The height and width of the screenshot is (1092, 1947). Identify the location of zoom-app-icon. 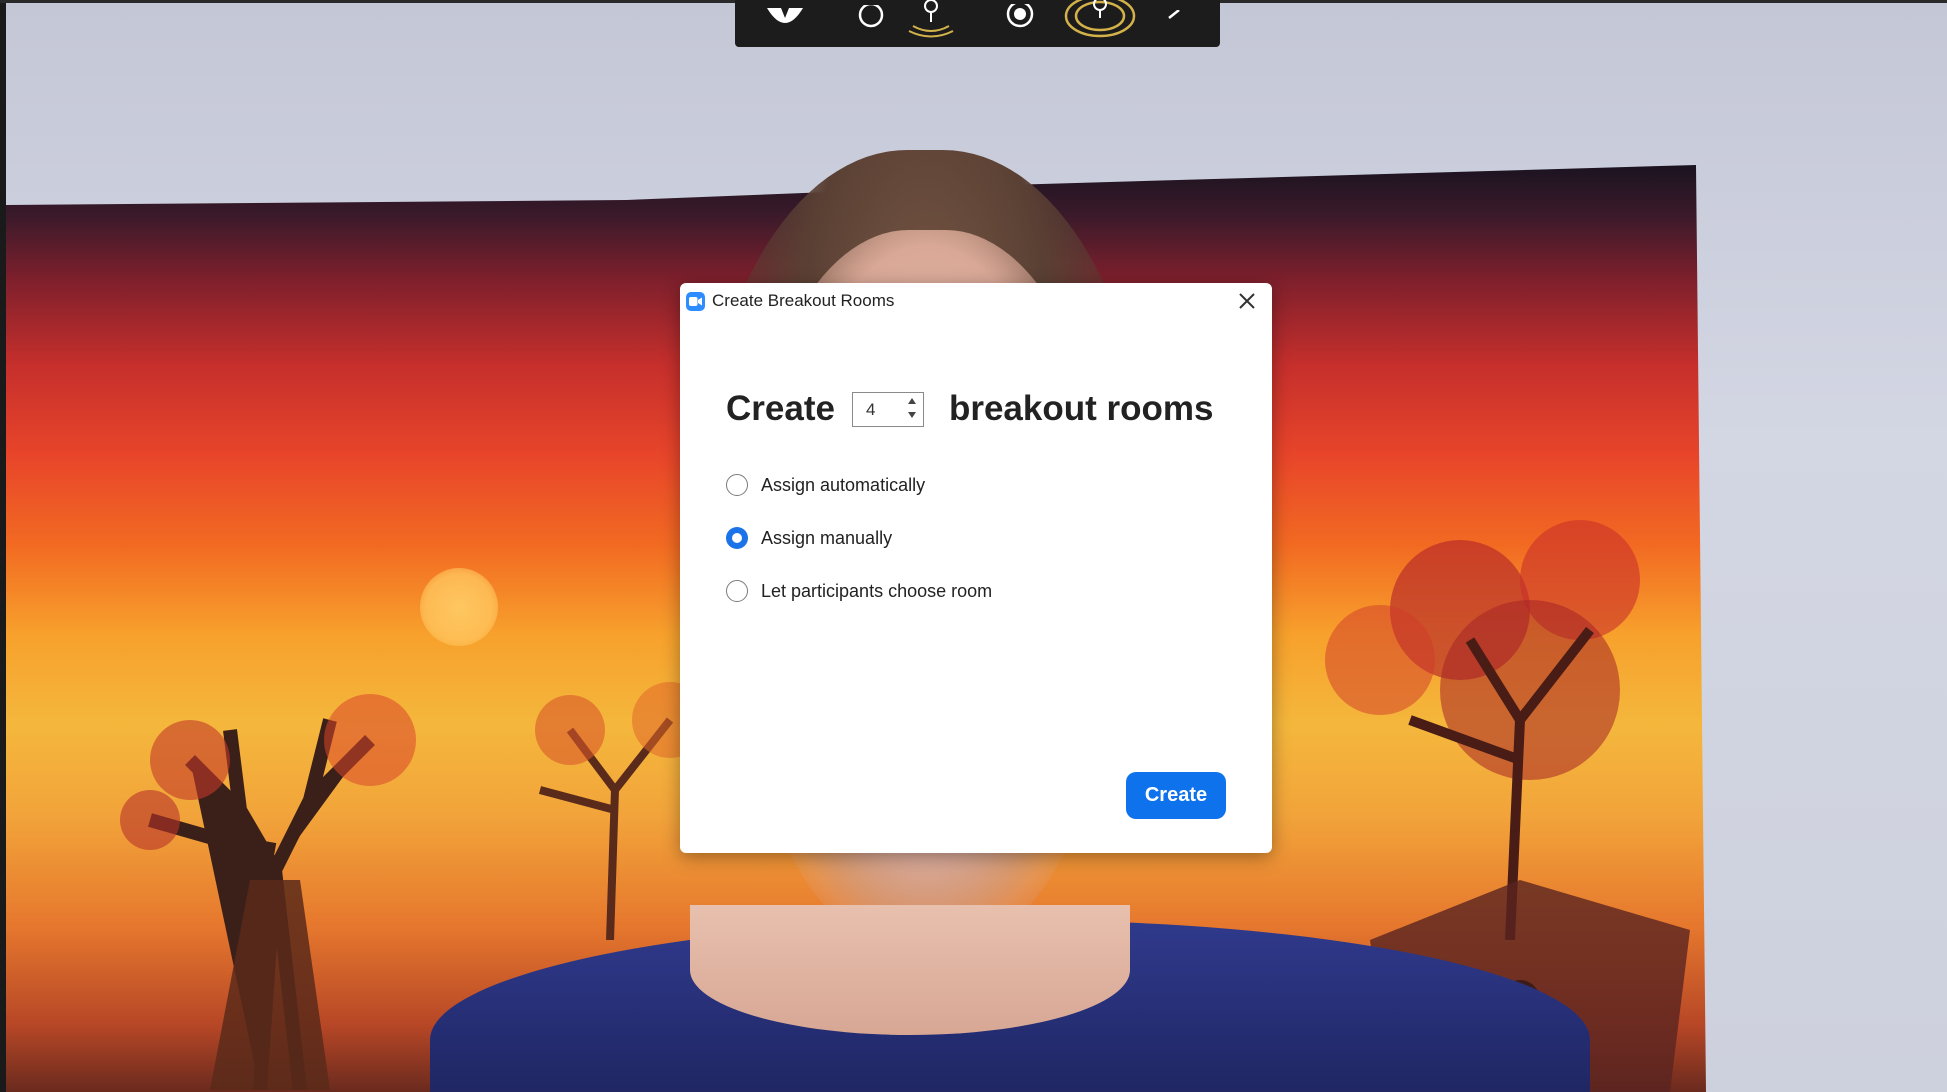
(695, 301).